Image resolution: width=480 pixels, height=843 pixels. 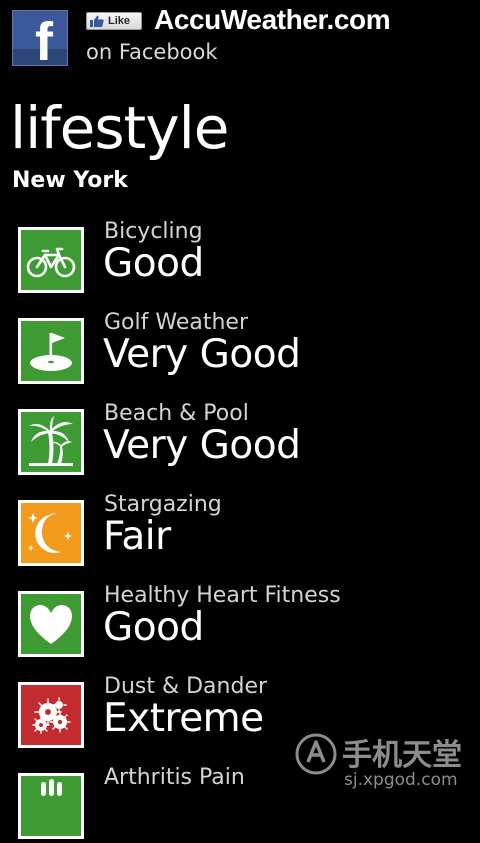 What do you see at coordinates (238, 258) in the screenshot?
I see `list-item-bicycling: Bicycling Good` at bounding box center [238, 258].